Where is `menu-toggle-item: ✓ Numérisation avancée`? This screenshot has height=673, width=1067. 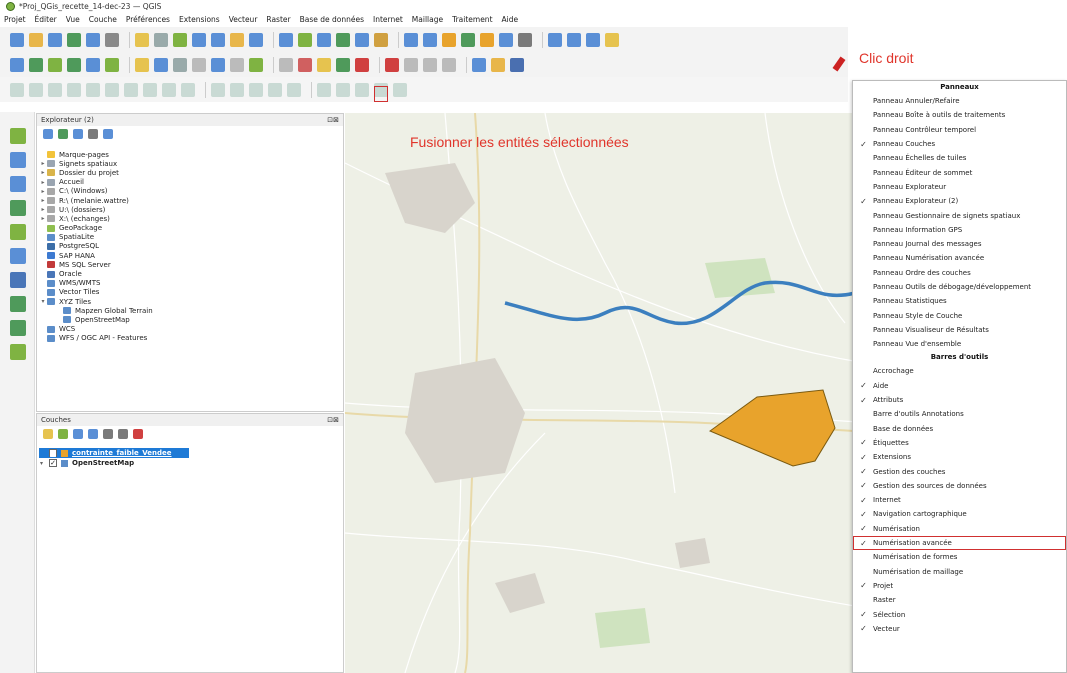 menu-toggle-item: ✓ Numérisation avancée is located at coordinates (959, 543).